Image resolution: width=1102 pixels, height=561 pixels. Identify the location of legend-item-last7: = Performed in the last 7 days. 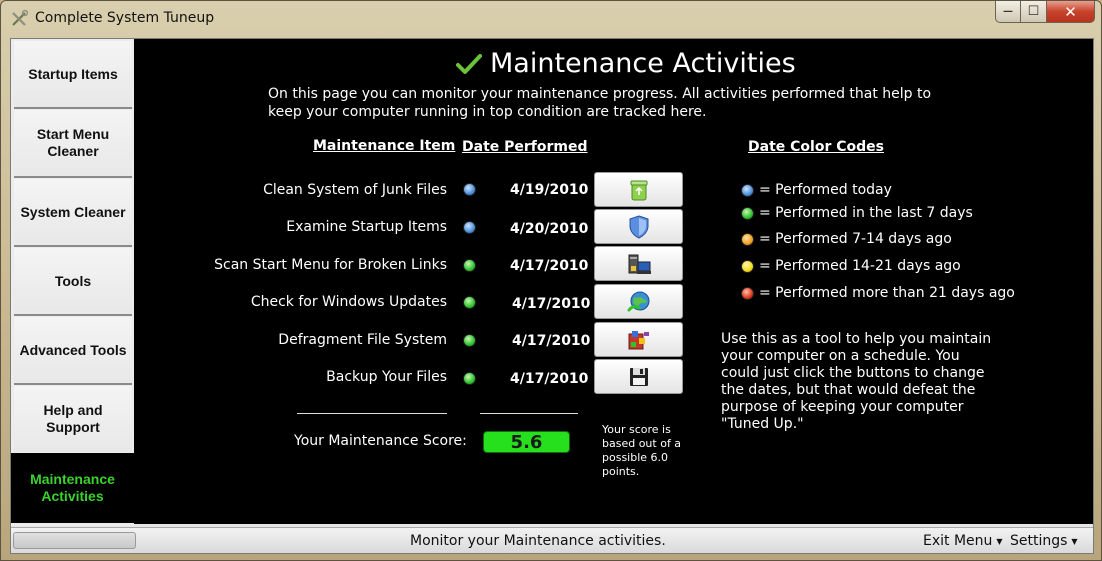
(857, 213).